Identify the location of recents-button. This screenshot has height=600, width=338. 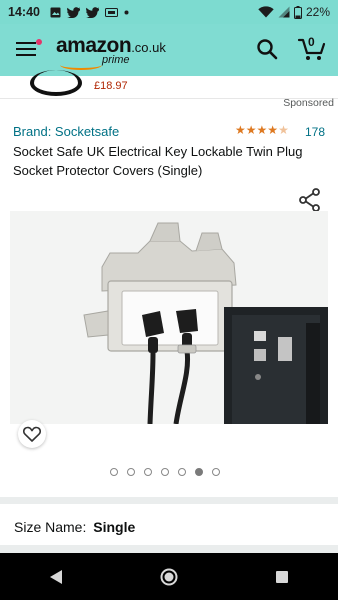
(282, 577).